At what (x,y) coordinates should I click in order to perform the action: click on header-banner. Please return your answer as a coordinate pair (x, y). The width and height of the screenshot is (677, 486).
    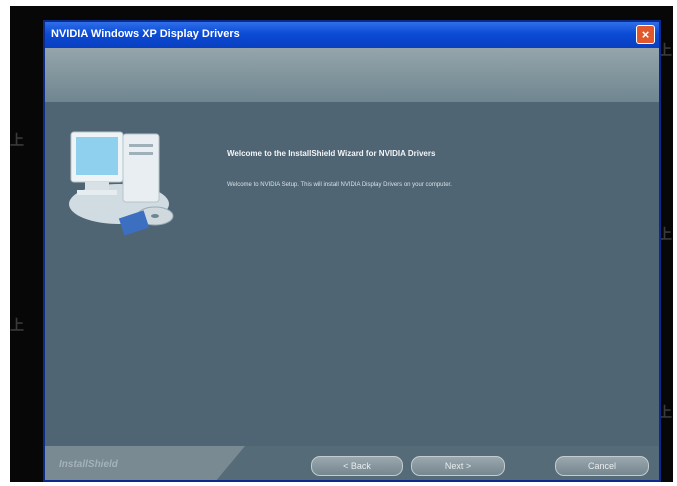
    Looking at the image, I should click on (352, 75).